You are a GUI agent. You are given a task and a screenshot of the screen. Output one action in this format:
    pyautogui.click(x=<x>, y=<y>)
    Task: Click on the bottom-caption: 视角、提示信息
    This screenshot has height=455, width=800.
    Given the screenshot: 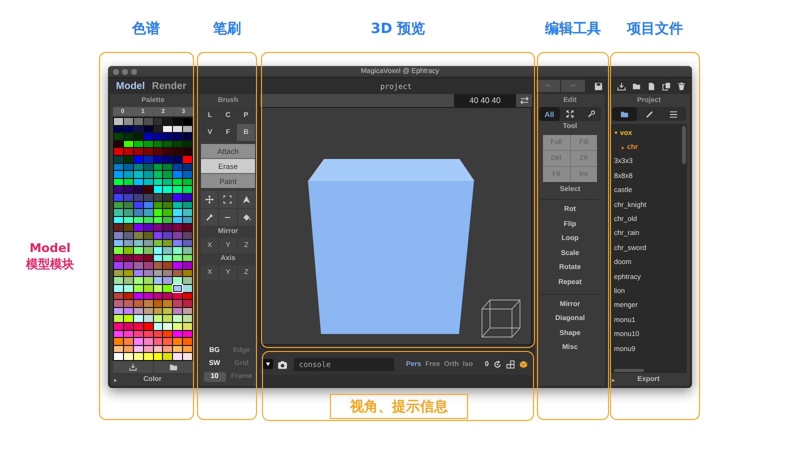 What is the action you would take?
    pyautogui.click(x=399, y=406)
    